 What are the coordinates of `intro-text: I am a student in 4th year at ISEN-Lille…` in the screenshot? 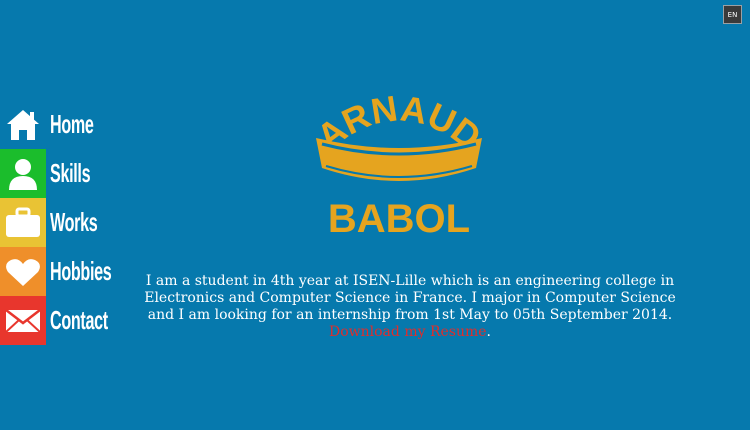 It's located at (410, 298).